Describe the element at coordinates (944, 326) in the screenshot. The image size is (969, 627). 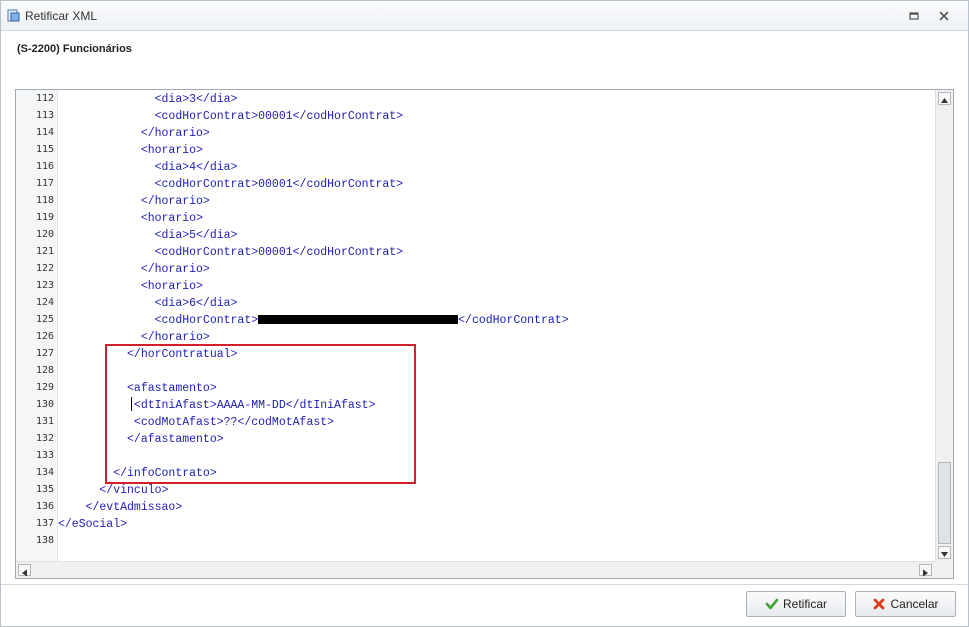
I see `vertical-scrollbar` at that location.